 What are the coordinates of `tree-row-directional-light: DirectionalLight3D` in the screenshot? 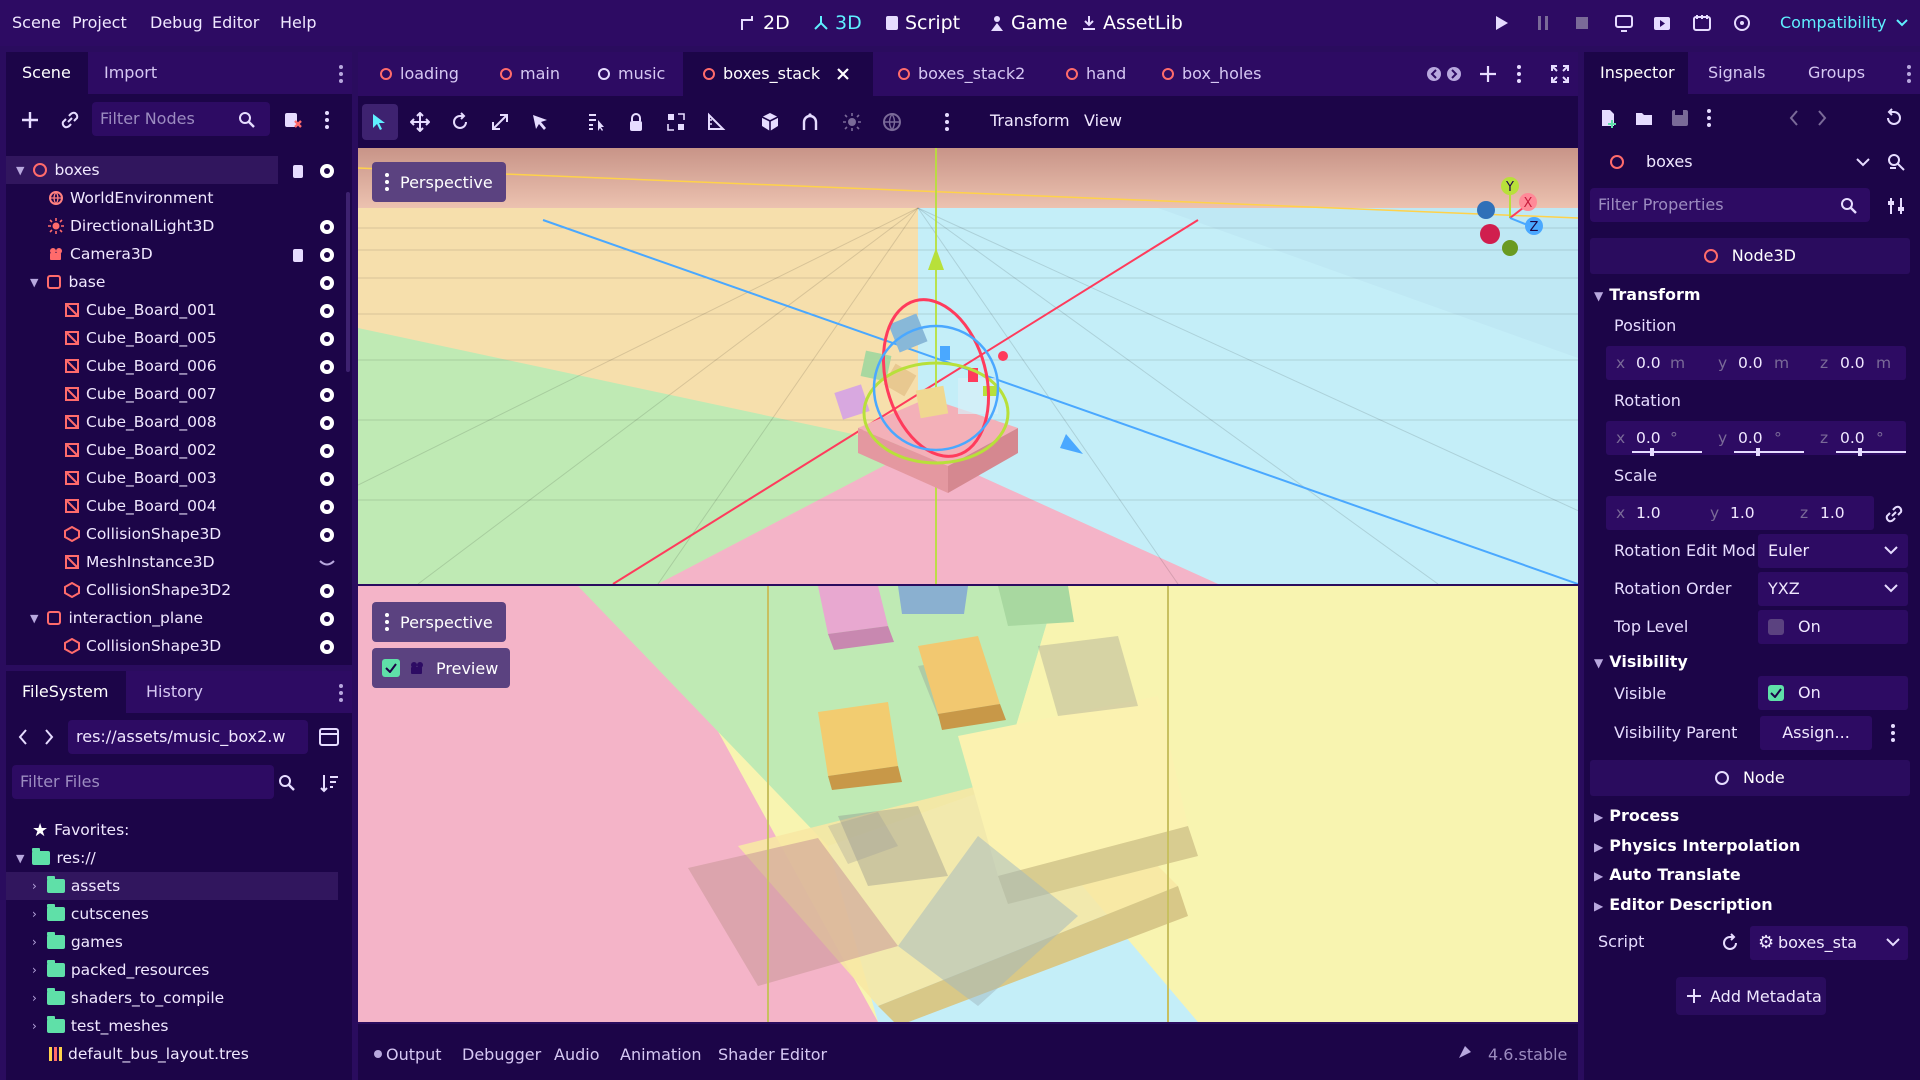 It's located at (176, 226).